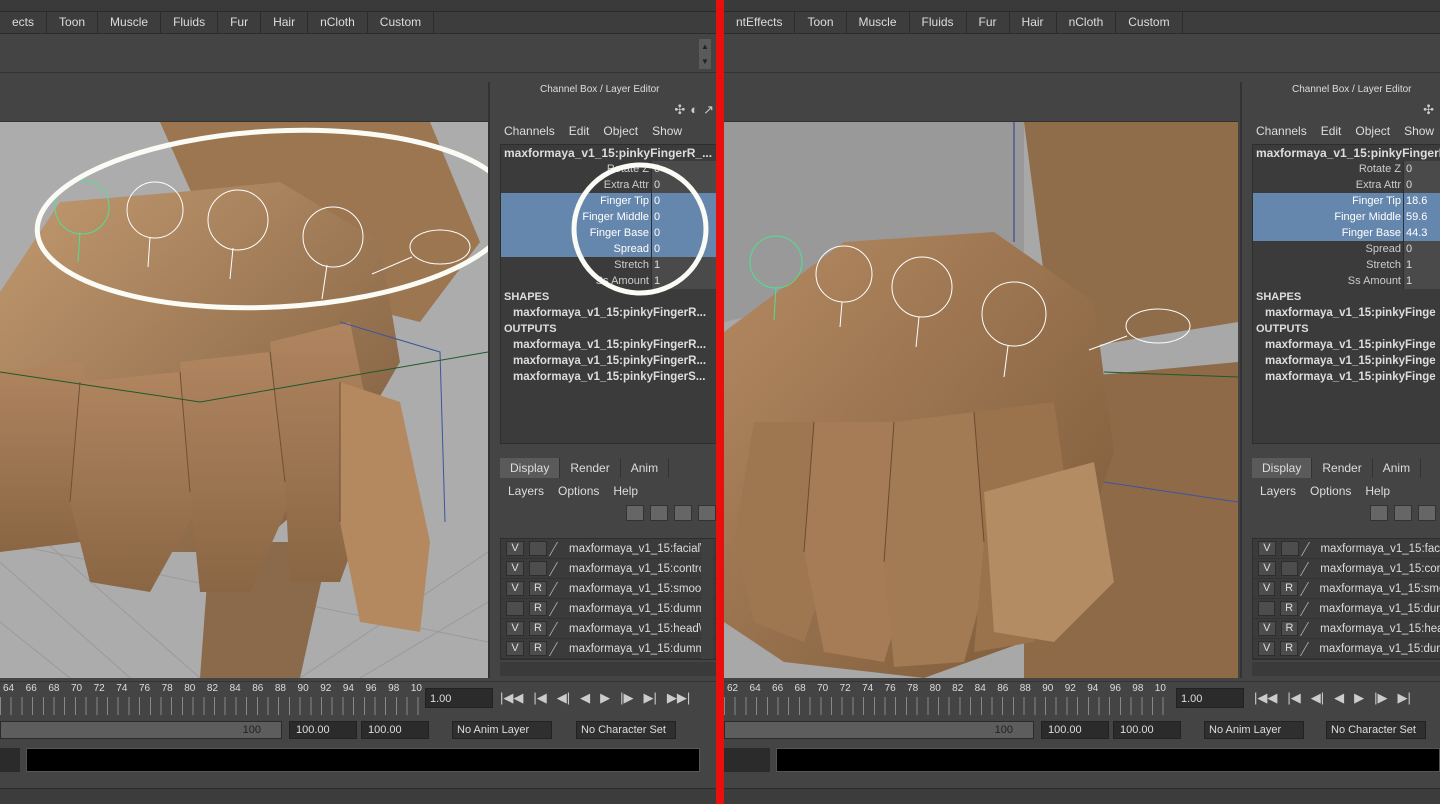  I want to click on layer-name: maxformaya_v1_15:hea, so click(1380, 629).